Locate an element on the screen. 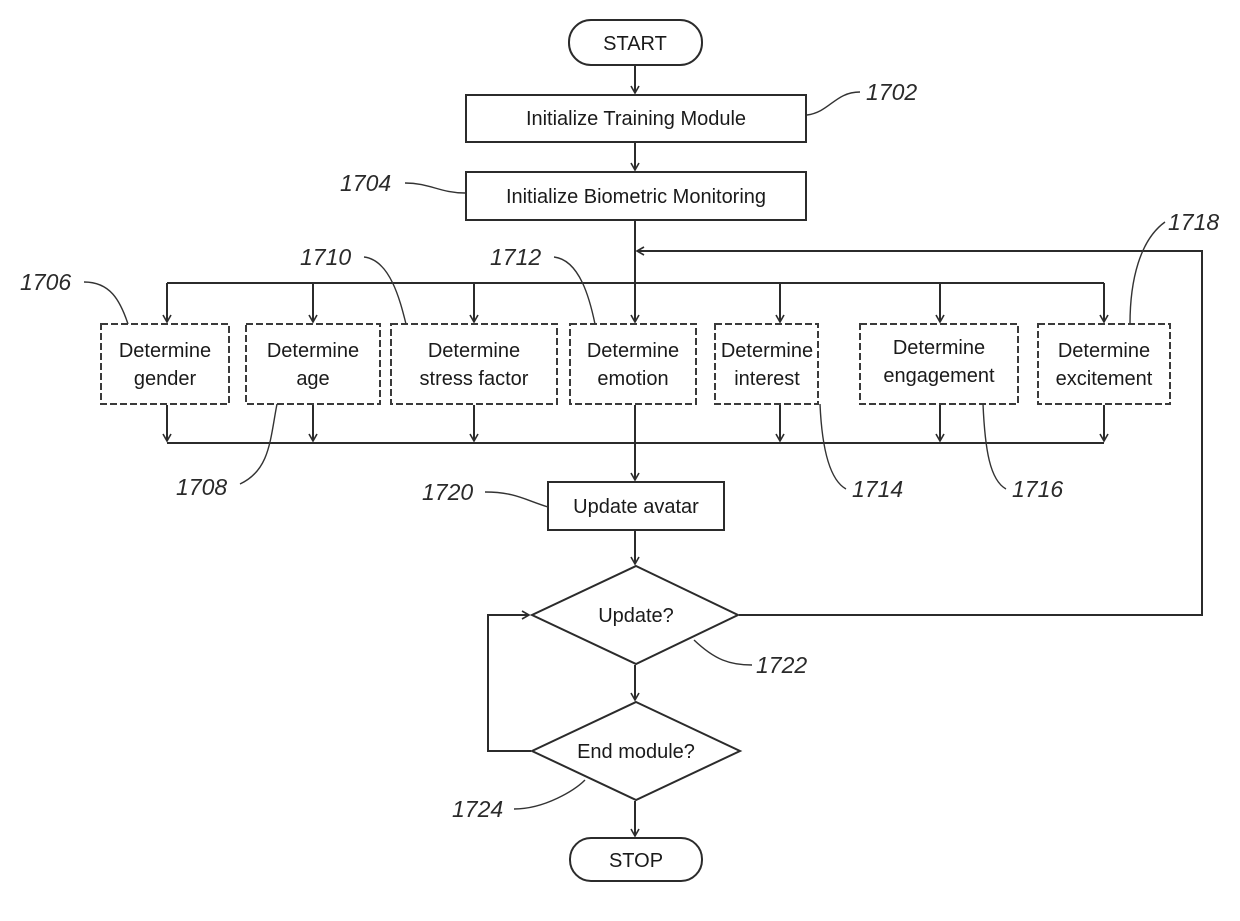 The image size is (1240, 921). determine-engagement: Determine engagement is located at coordinates (939, 364).